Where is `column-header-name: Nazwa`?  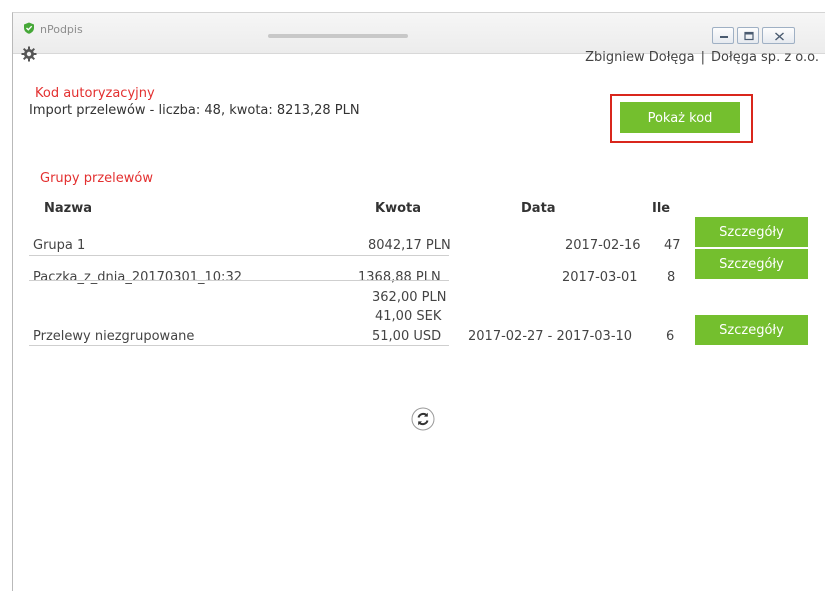 column-header-name: Nazwa is located at coordinates (68, 208).